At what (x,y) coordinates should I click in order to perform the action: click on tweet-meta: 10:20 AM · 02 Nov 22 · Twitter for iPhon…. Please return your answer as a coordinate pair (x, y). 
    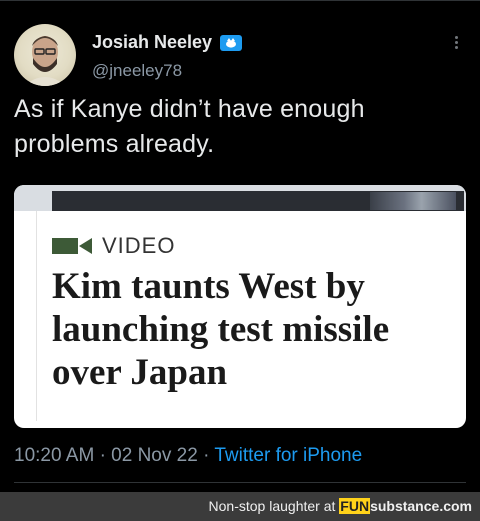
    Looking at the image, I should click on (188, 456).